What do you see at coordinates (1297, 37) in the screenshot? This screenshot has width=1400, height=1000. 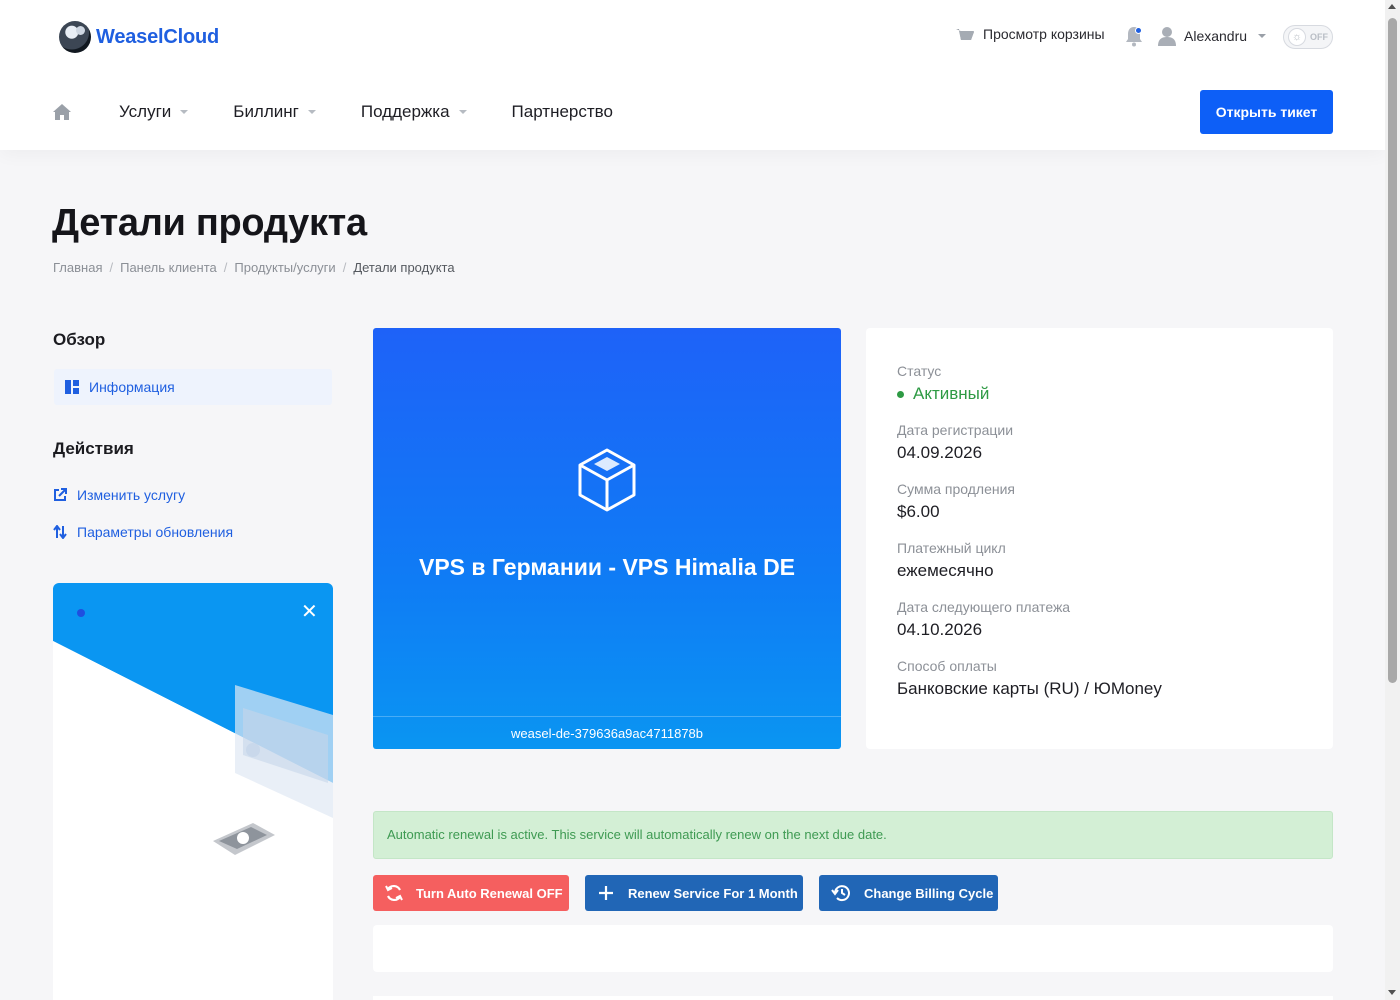 I see `sun-icon: ☼` at bounding box center [1297, 37].